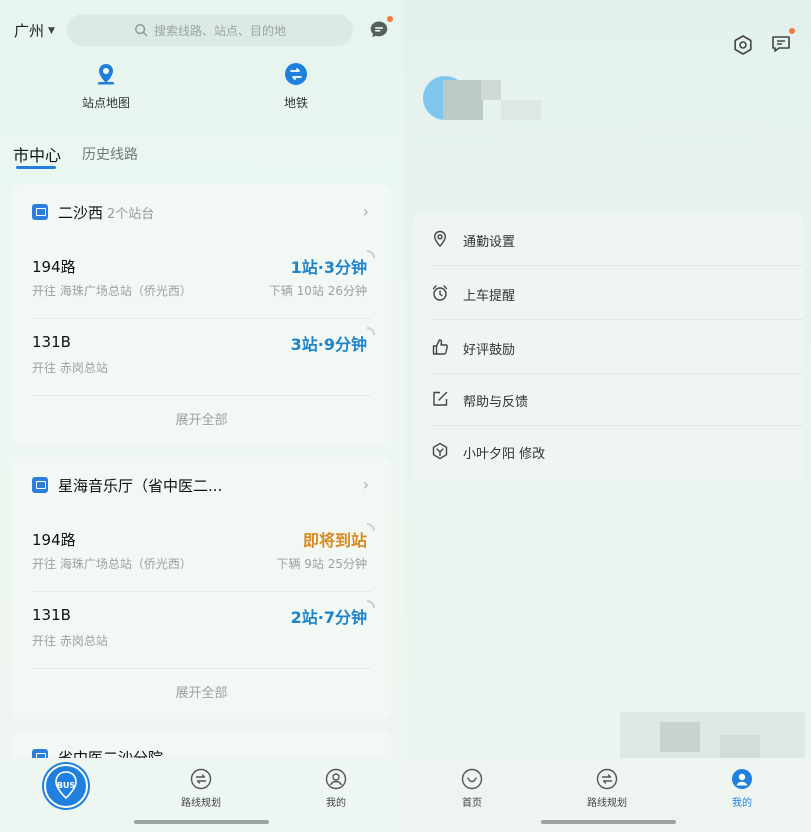 This screenshot has width=811, height=832. I want to click on station-header: 二沙西 2个站台 ›, so click(201, 213).